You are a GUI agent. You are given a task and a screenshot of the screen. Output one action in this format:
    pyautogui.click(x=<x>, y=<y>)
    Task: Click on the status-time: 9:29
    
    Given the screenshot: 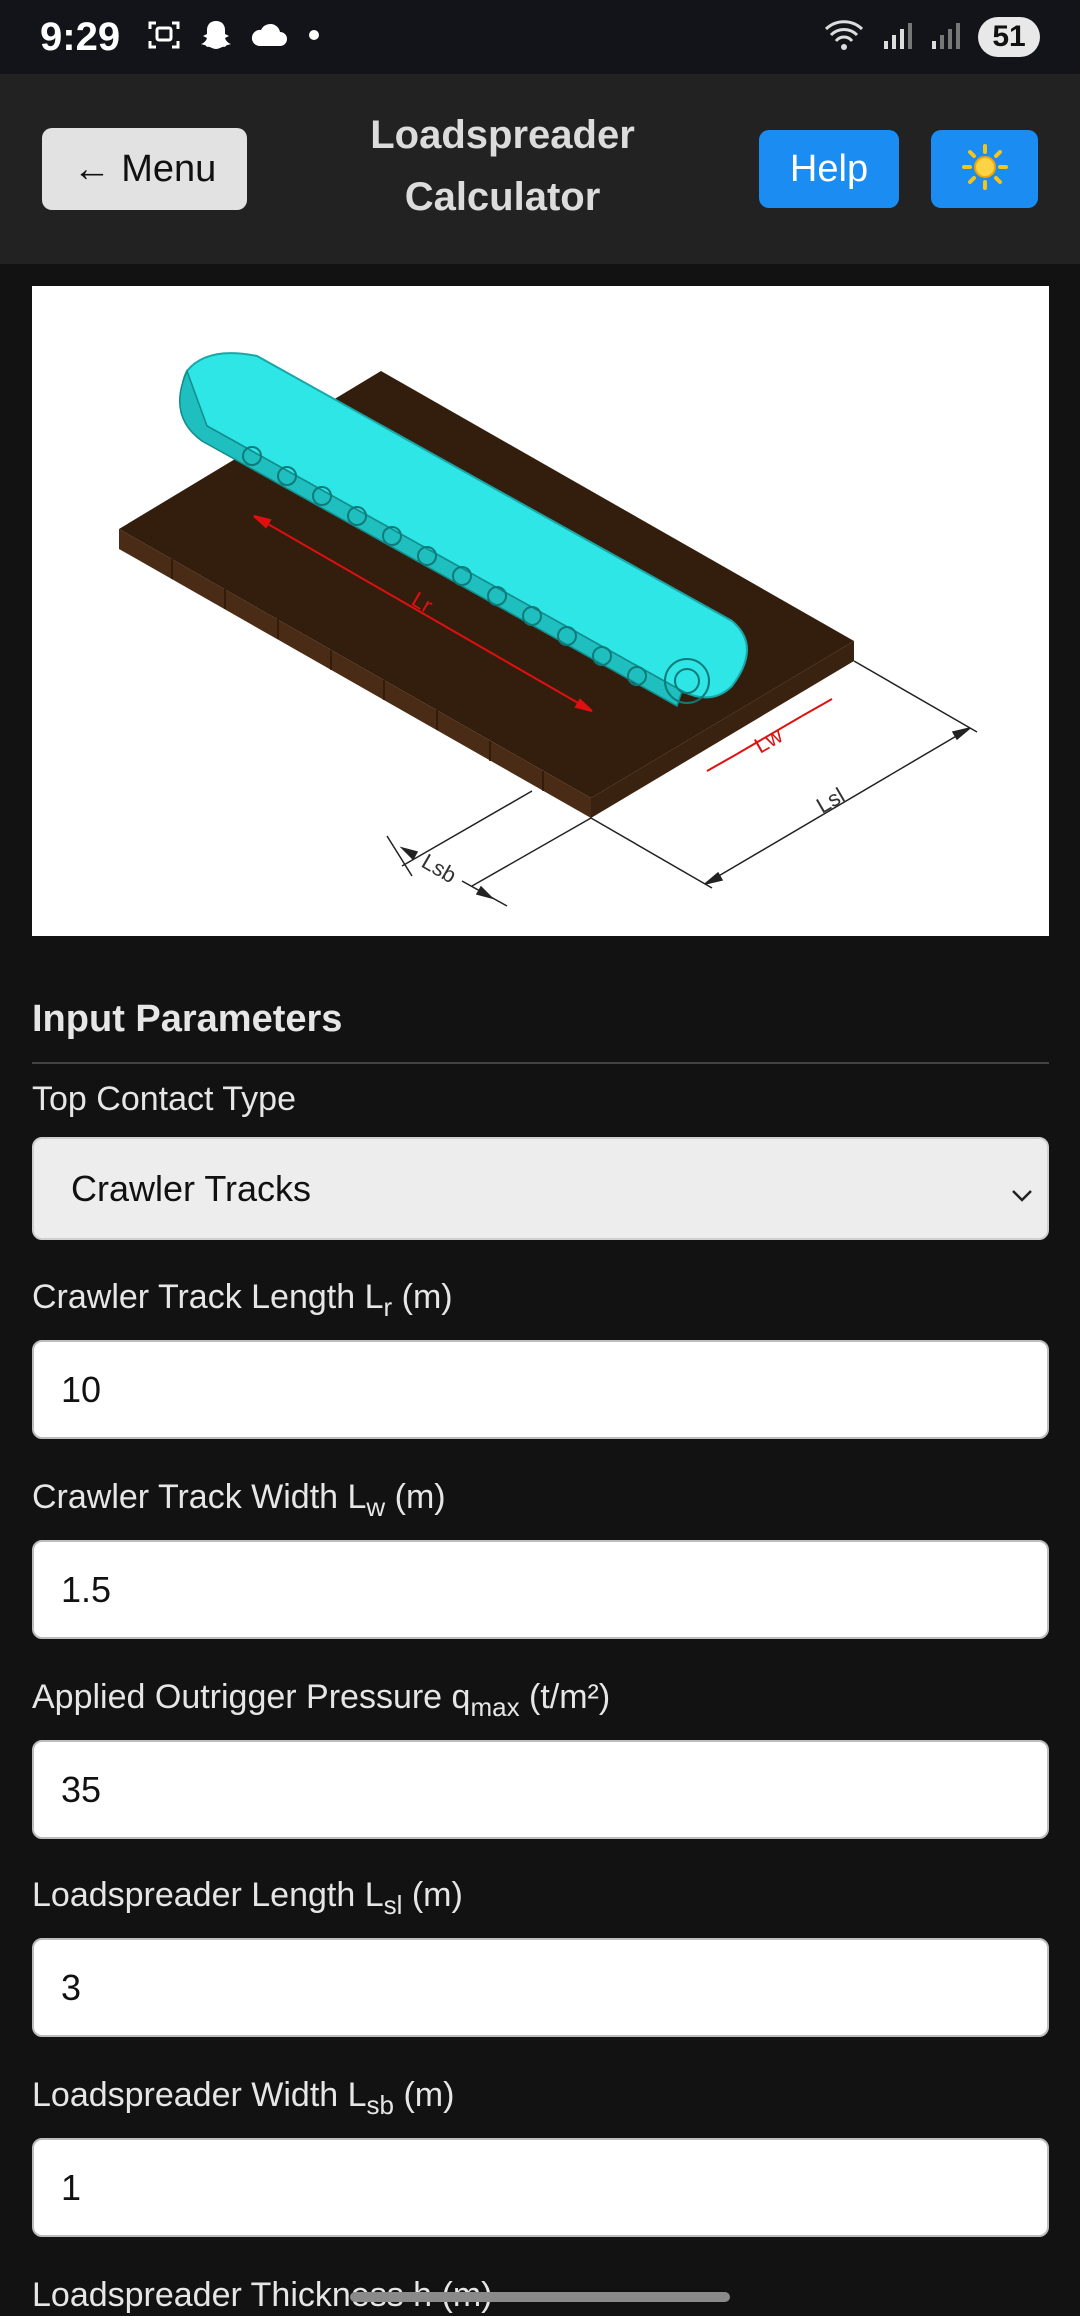 What is the action you would take?
    pyautogui.click(x=80, y=36)
    